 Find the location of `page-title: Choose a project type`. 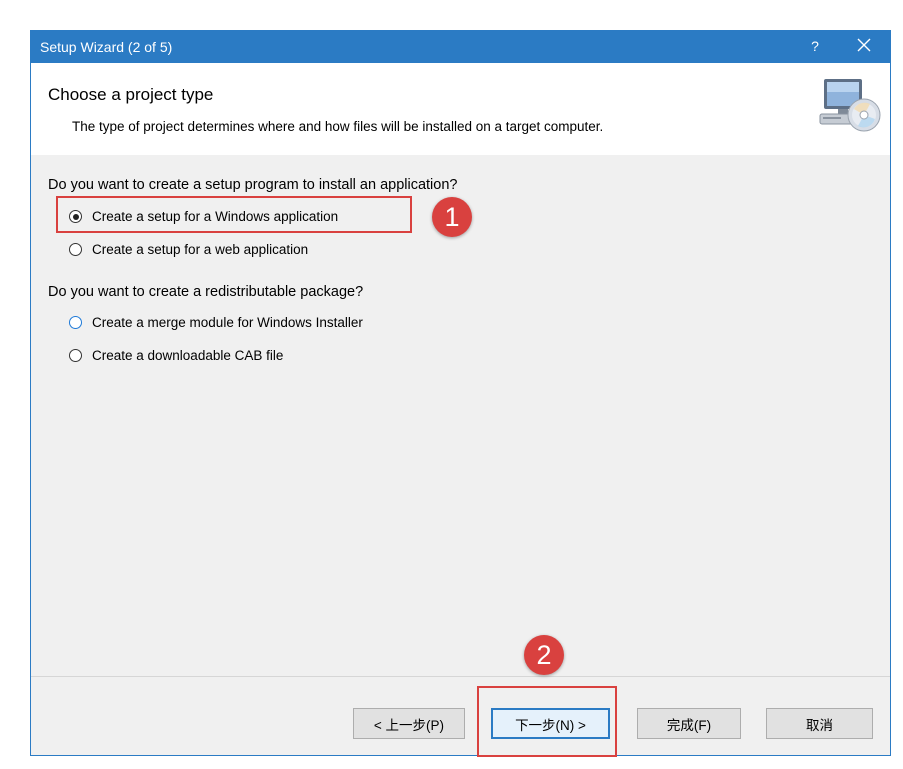

page-title: Choose a project type is located at coordinates (131, 94).